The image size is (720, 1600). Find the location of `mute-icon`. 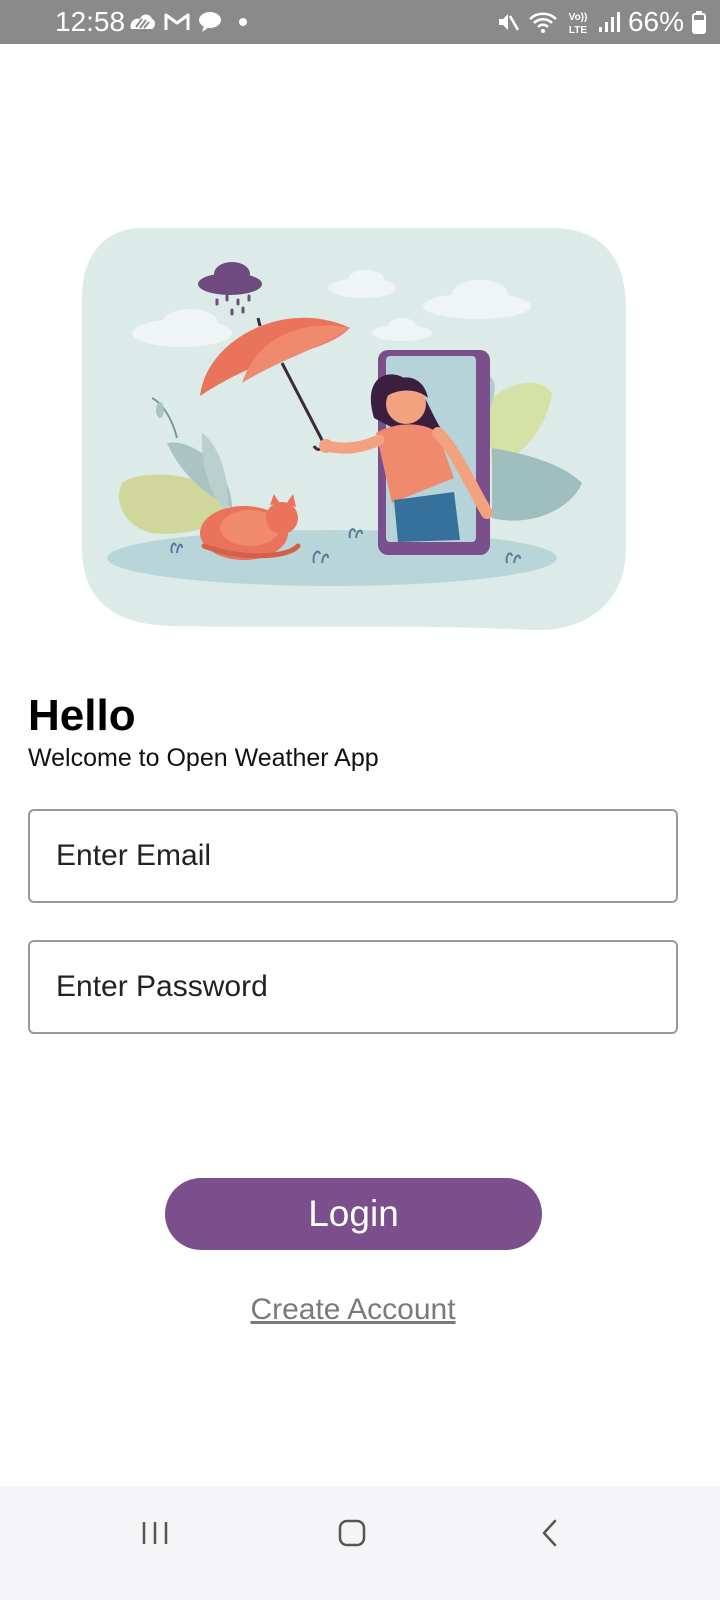

mute-icon is located at coordinates (508, 22).